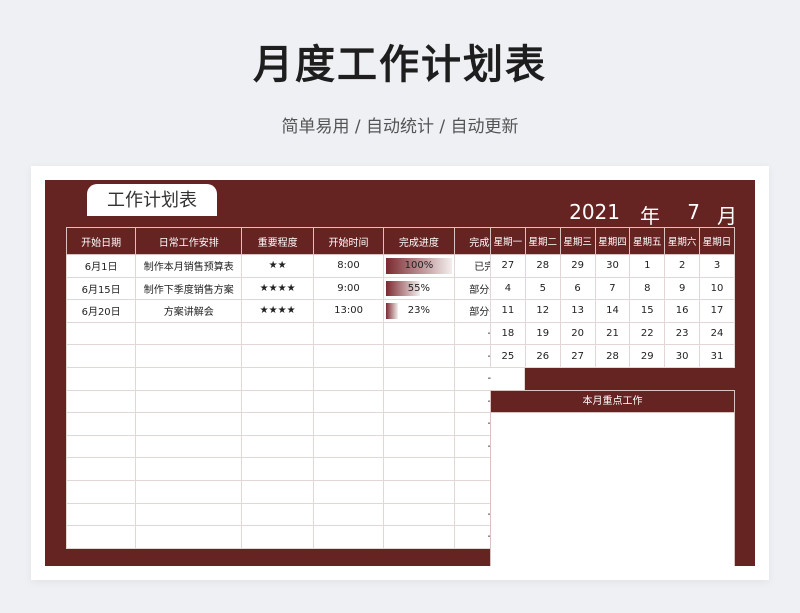  Describe the element at coordinates (508, 311) in the screenshot. I see `calendar-day-cell: 11` at that location.